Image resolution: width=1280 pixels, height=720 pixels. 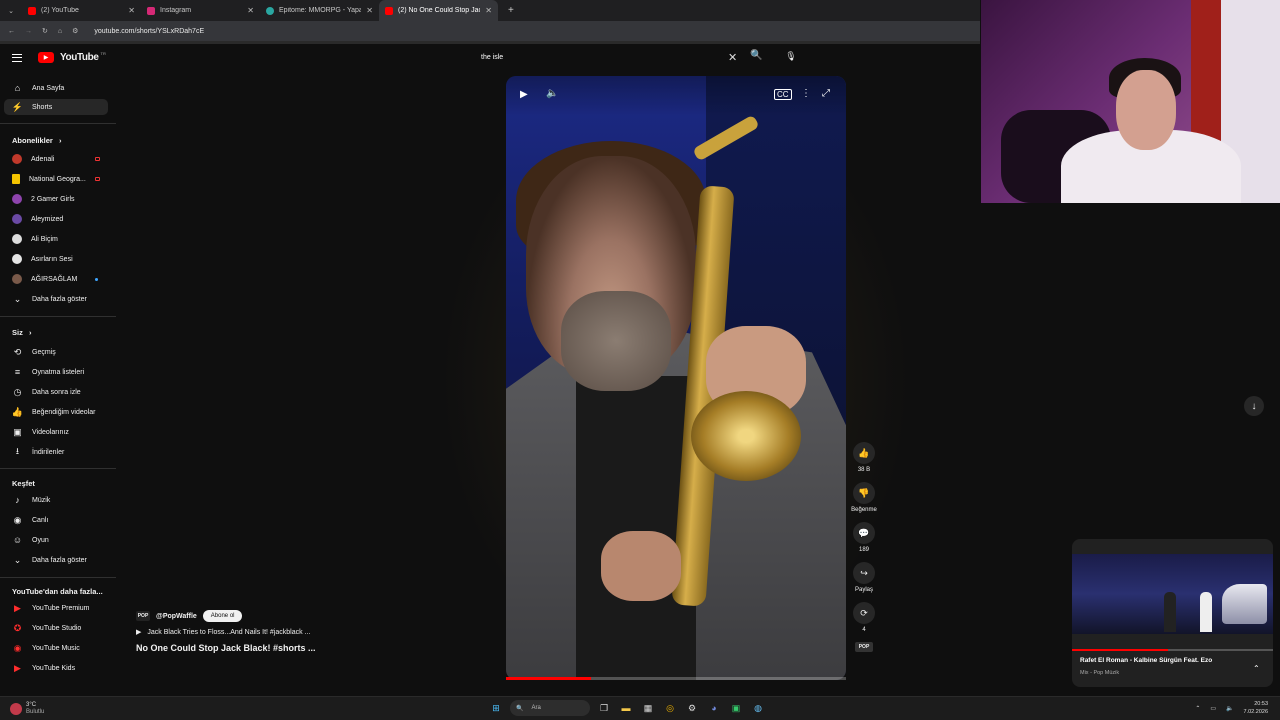 What do you see at coordinates (36, 140) in the screenshot?
I see `subscriptions-header: Abonelikler ›` at bounding box center [36, 140].